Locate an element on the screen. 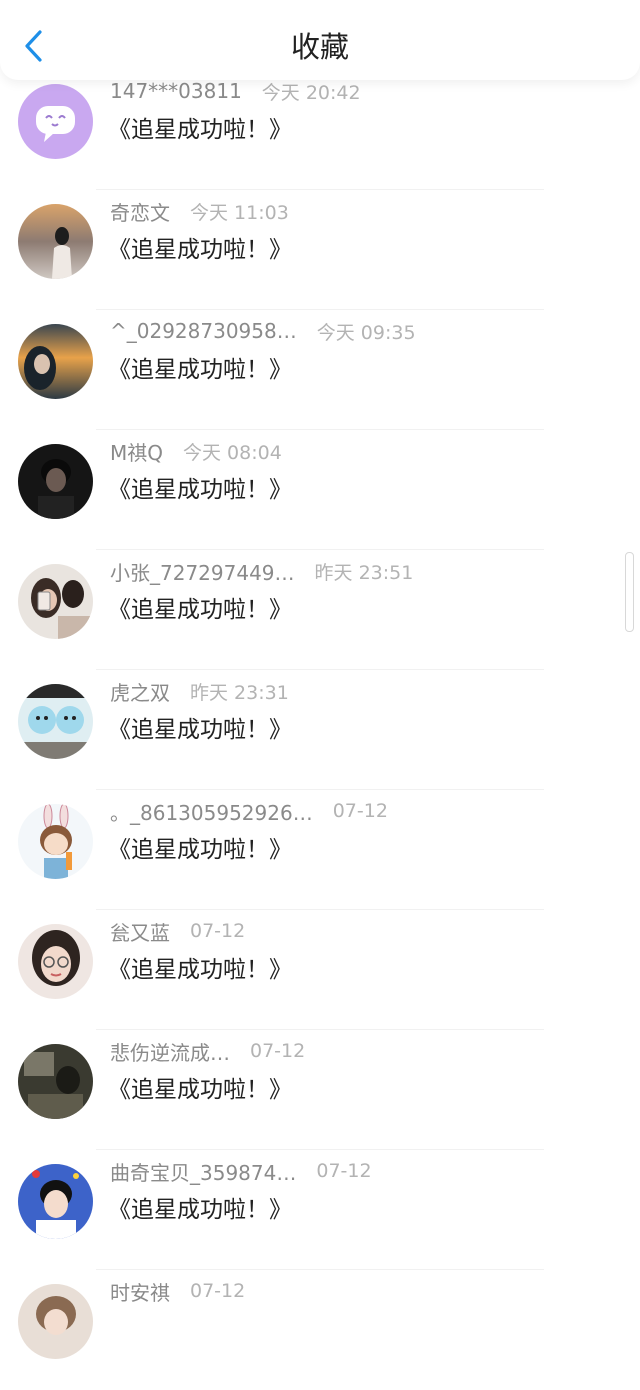  item-meta: 147***03811 今天 20:42 is located at coordinates (235, 91).